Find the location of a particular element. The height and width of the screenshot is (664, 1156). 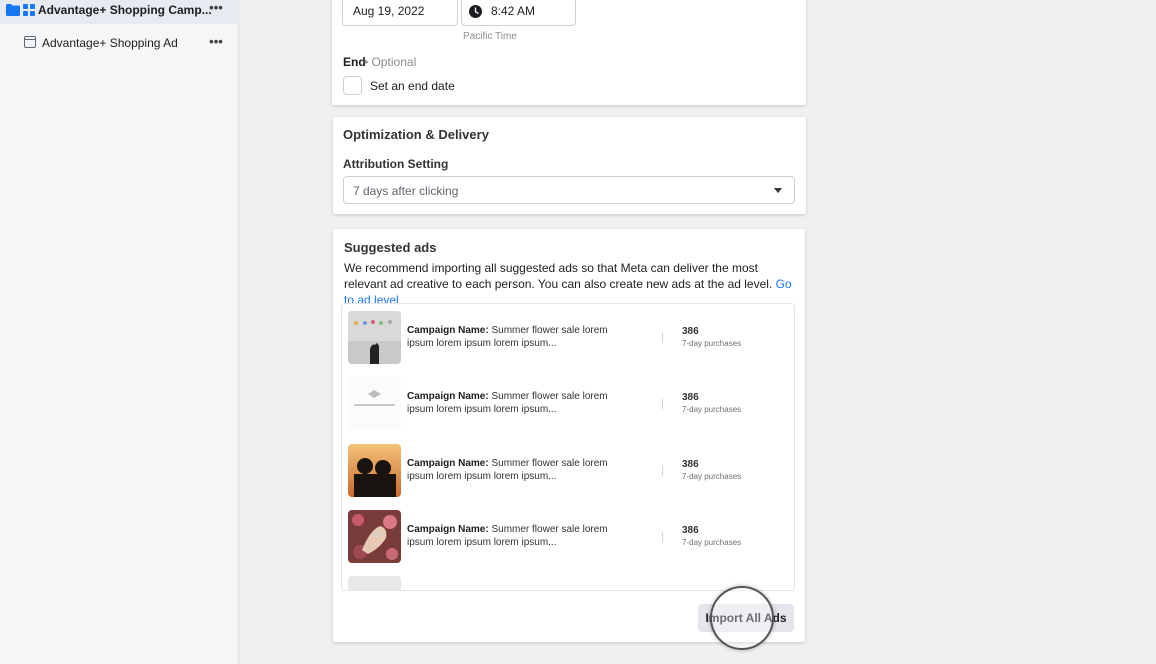

start-time-value: 8:42 AM is located at coordinates (513, 11).